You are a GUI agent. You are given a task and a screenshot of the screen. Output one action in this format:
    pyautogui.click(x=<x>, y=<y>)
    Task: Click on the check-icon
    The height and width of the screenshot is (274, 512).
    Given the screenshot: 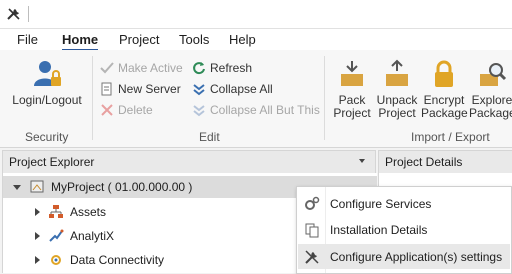 What is the action you would take?
    pyautogui.click(x=107, y=68)
    